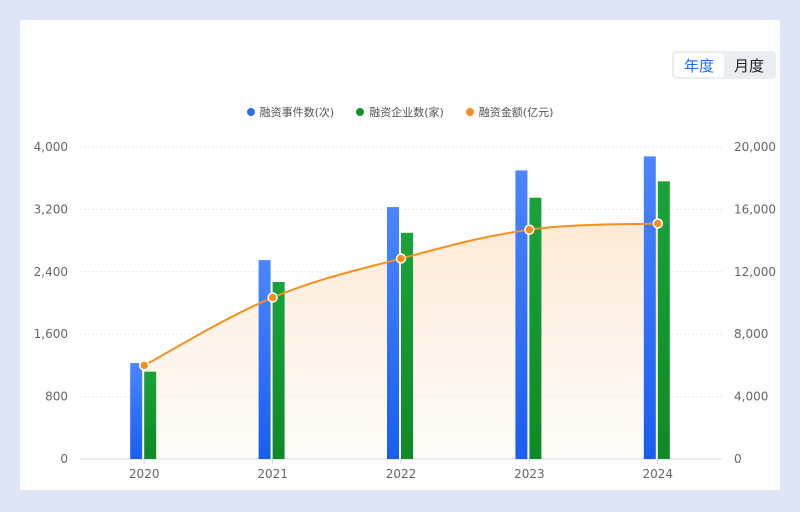 The image size is (800, 512). Describe the element at coordinates (658, 474) in the screenshot. I see `x-tick-label: 2024` at that location.